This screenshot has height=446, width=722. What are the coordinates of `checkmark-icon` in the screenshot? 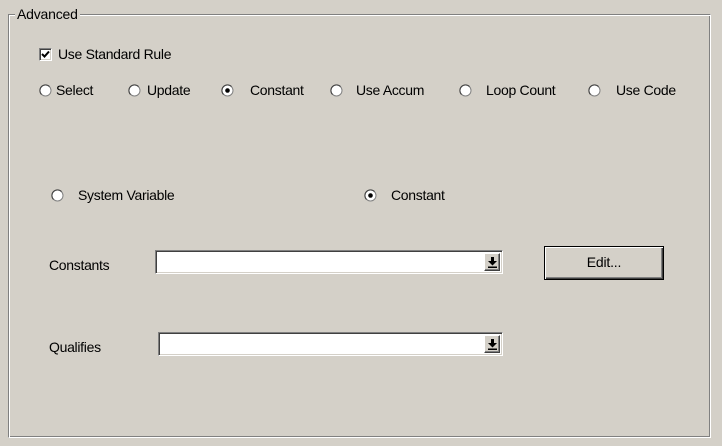 It's located at (45, 54).